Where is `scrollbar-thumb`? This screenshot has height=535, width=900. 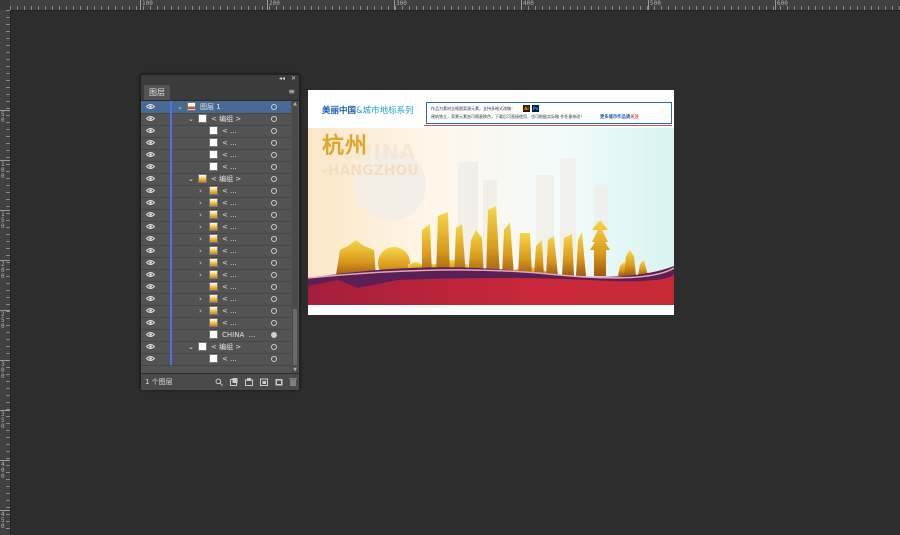
scrollbar-thumb is located at coordinates (295, 337).